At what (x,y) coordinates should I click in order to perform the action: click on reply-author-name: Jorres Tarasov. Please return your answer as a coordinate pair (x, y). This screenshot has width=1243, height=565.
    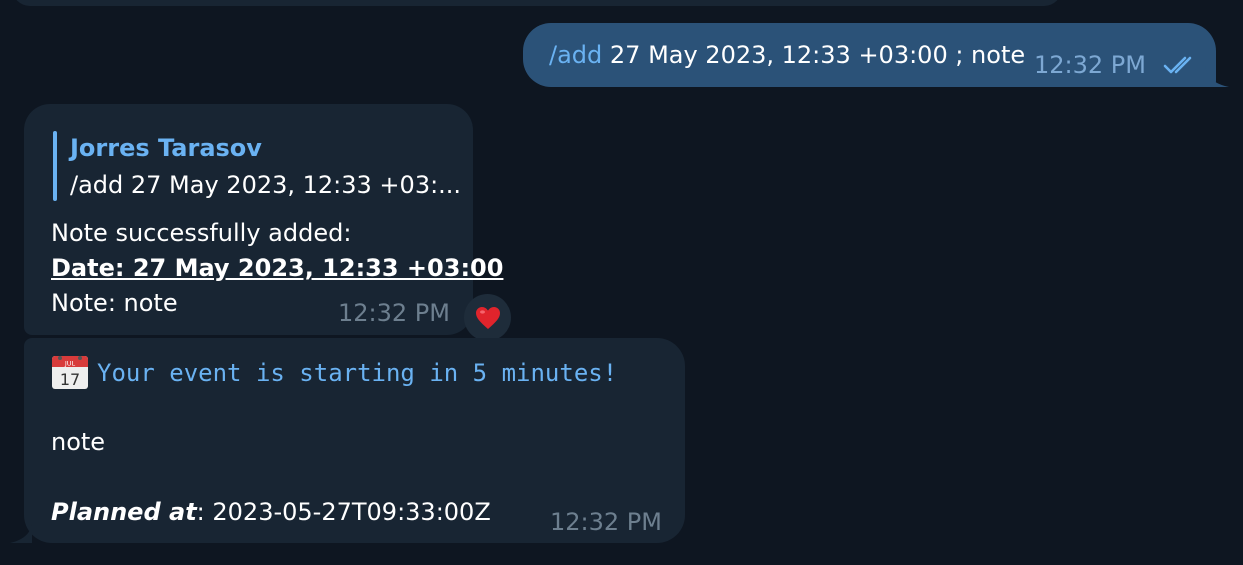
    Looking at the image, I should click on (166, 148).